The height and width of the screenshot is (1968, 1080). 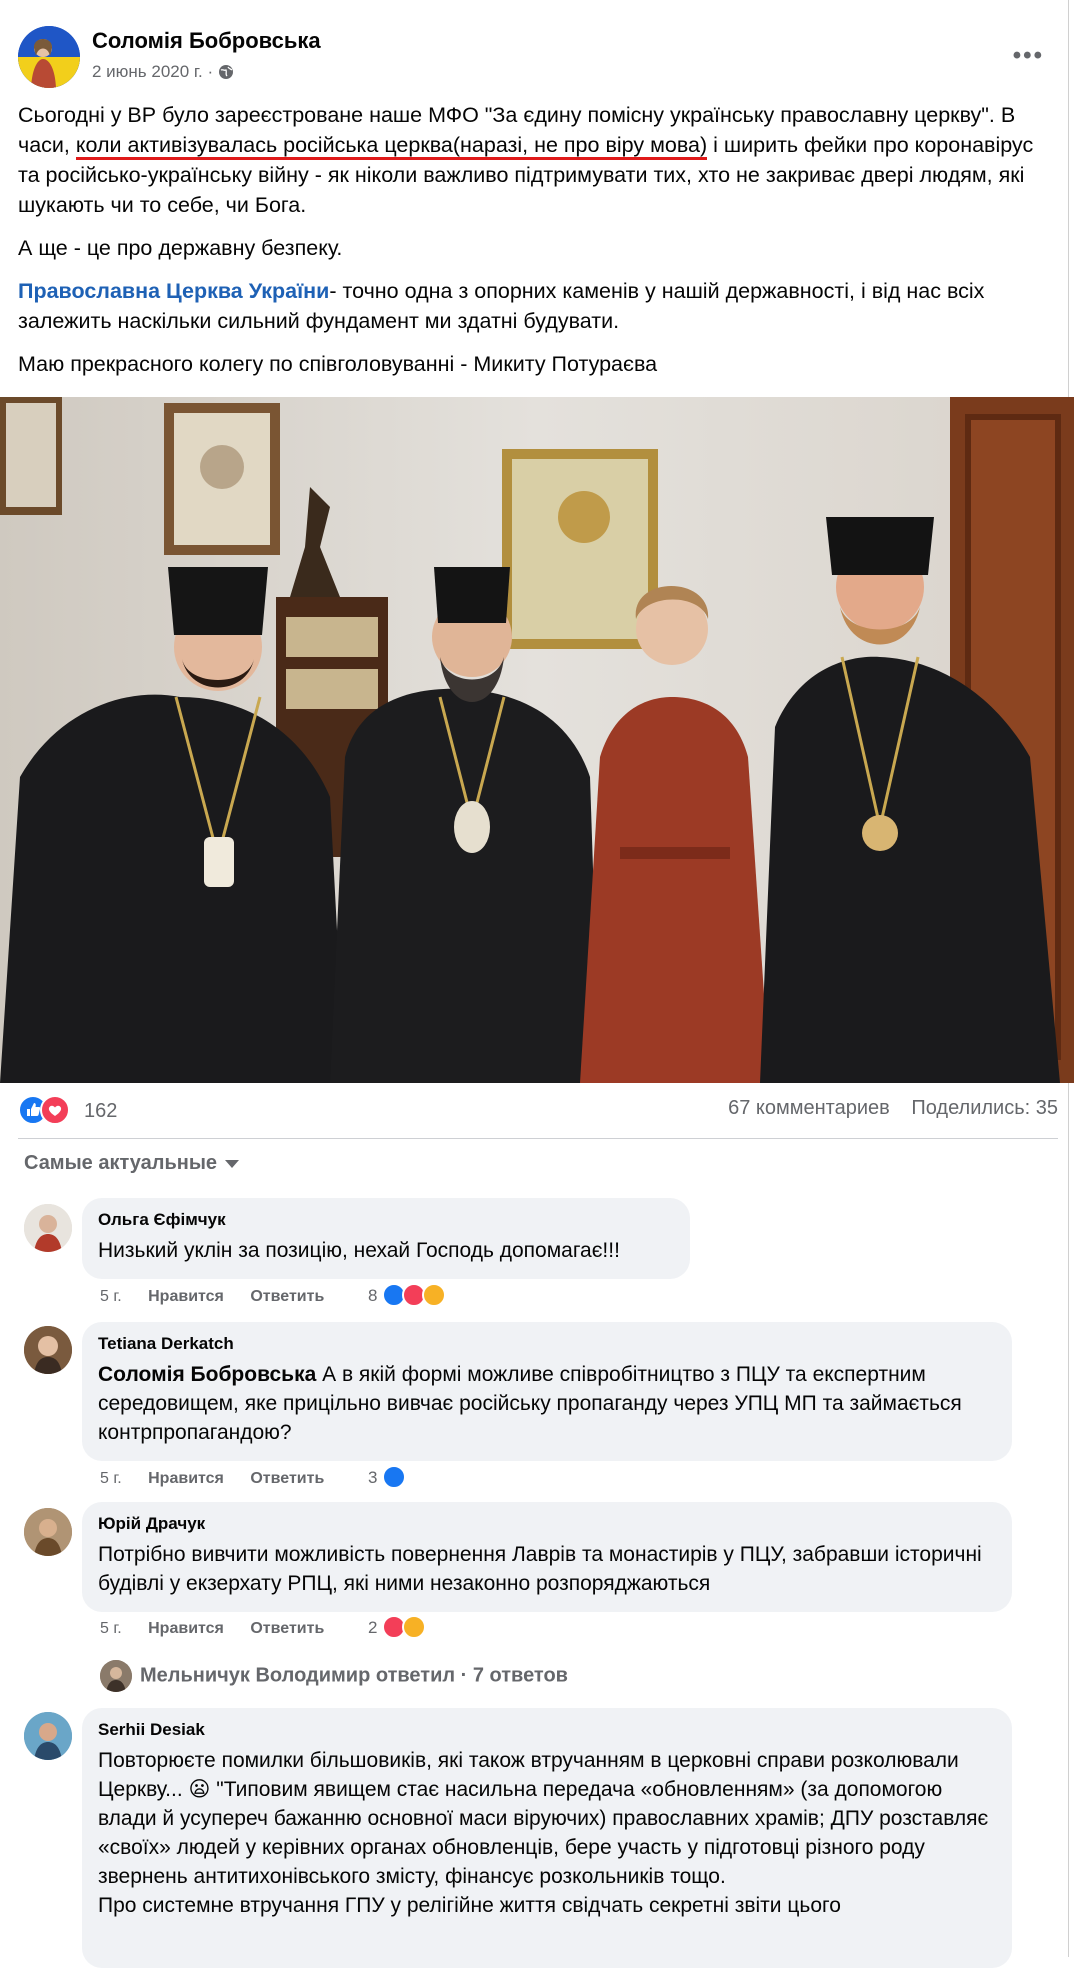 What do you see at coordinates (547, 1524) in the screenshot?
I see `commenter-name: Юрій Драчук` at bounding box center [547, 1524].